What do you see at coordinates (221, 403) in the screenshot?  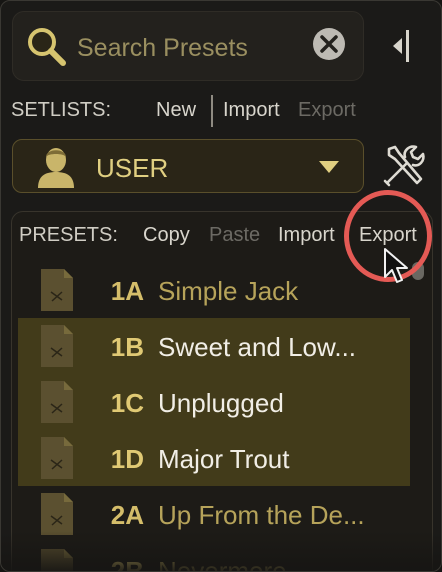 I see `preset-name: Unplugged` at bounding box center [221, 403].